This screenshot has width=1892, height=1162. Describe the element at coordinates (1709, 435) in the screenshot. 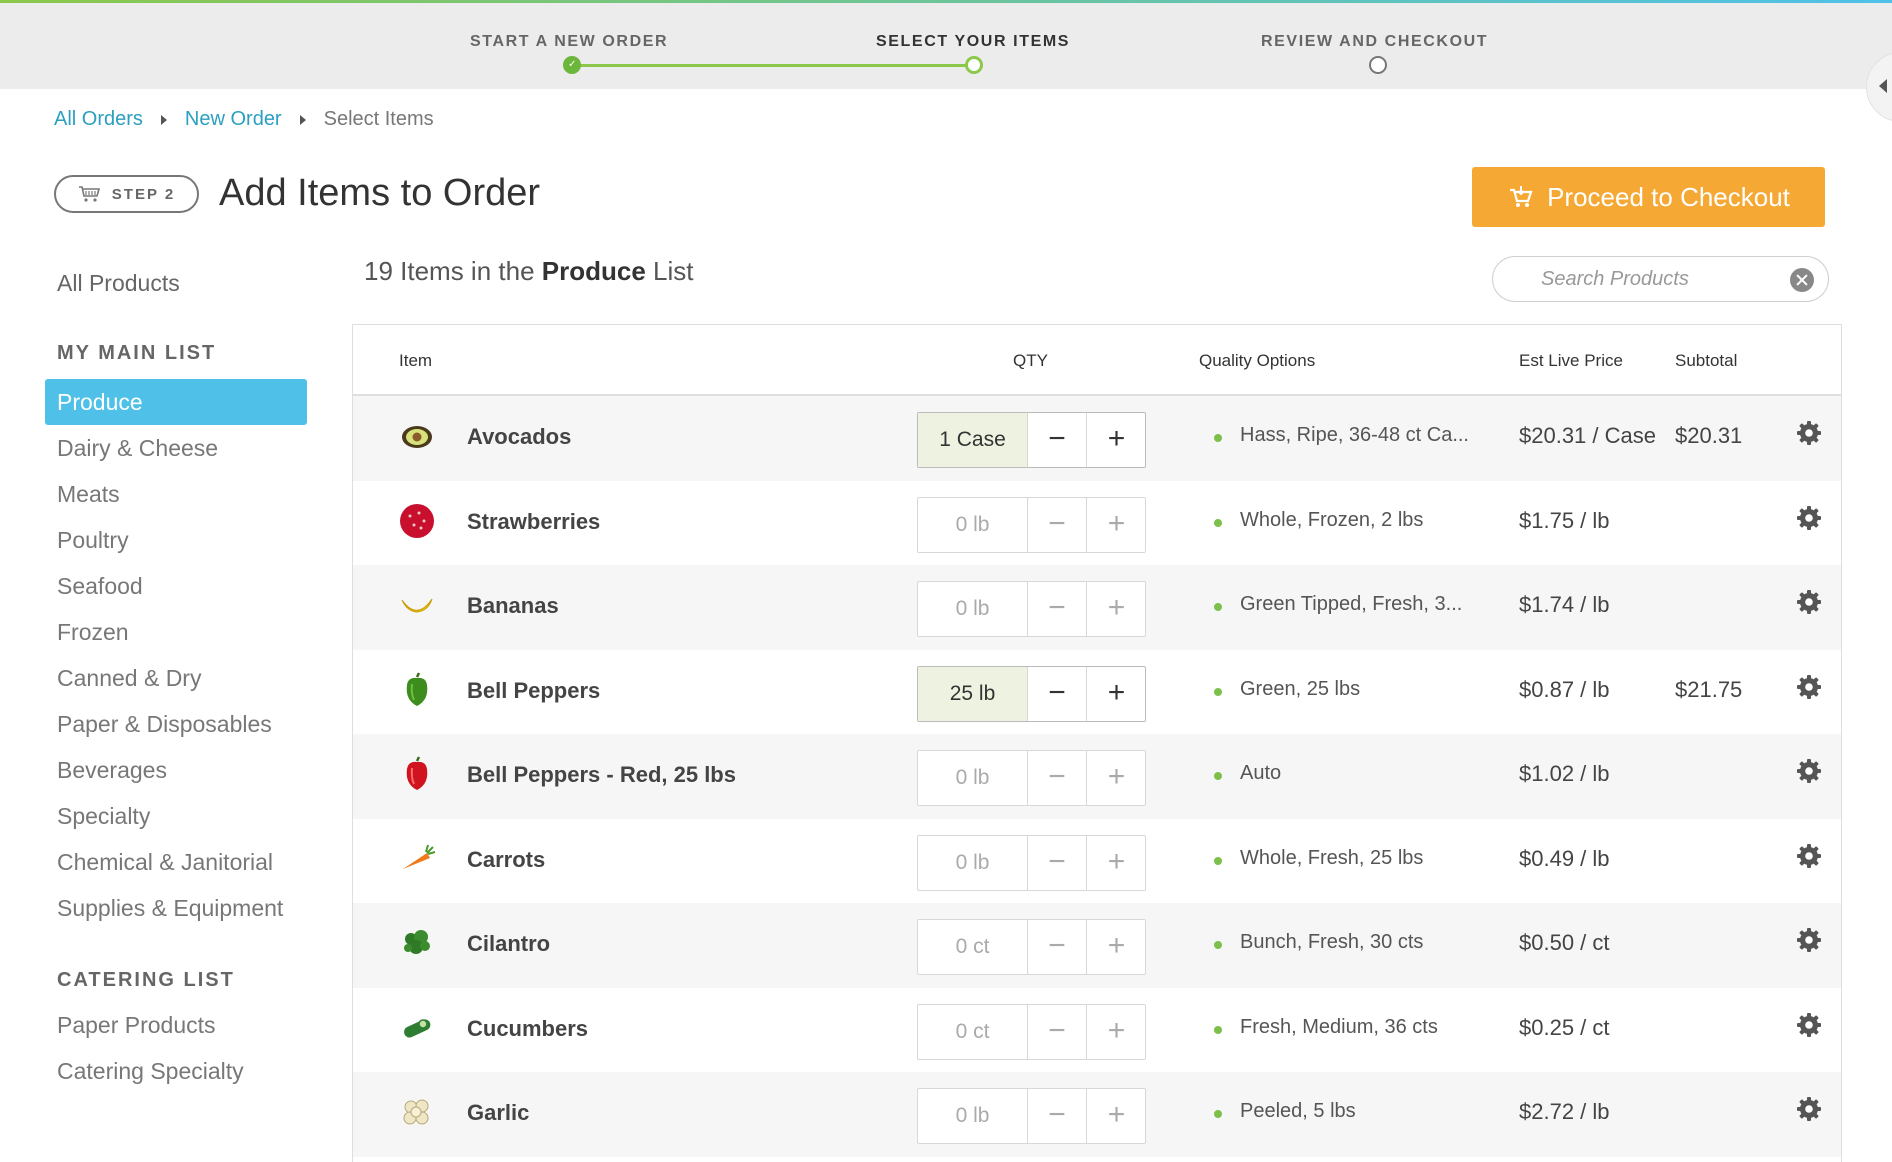

I see `row-subtotal: $20.31` at that location.